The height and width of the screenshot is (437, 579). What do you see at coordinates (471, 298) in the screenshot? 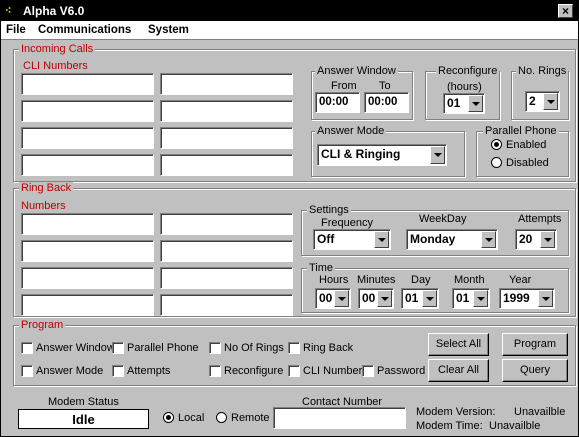
I see `month-dropdown: 01` at bounding box center [471, 298].